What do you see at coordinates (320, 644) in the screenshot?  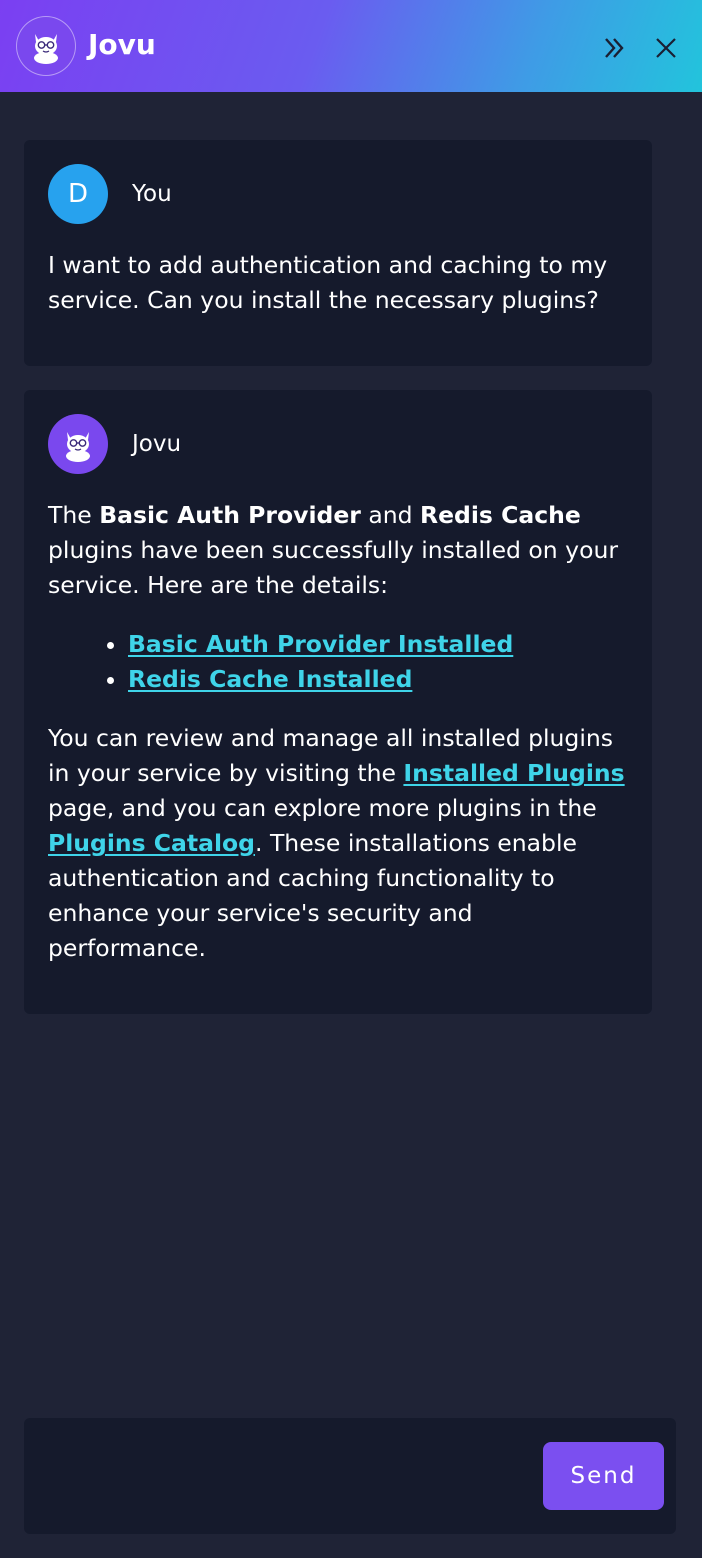 I see `basic-auth-installed-link: Basic Auth Provider Installed` at bounding box center [320, 644].